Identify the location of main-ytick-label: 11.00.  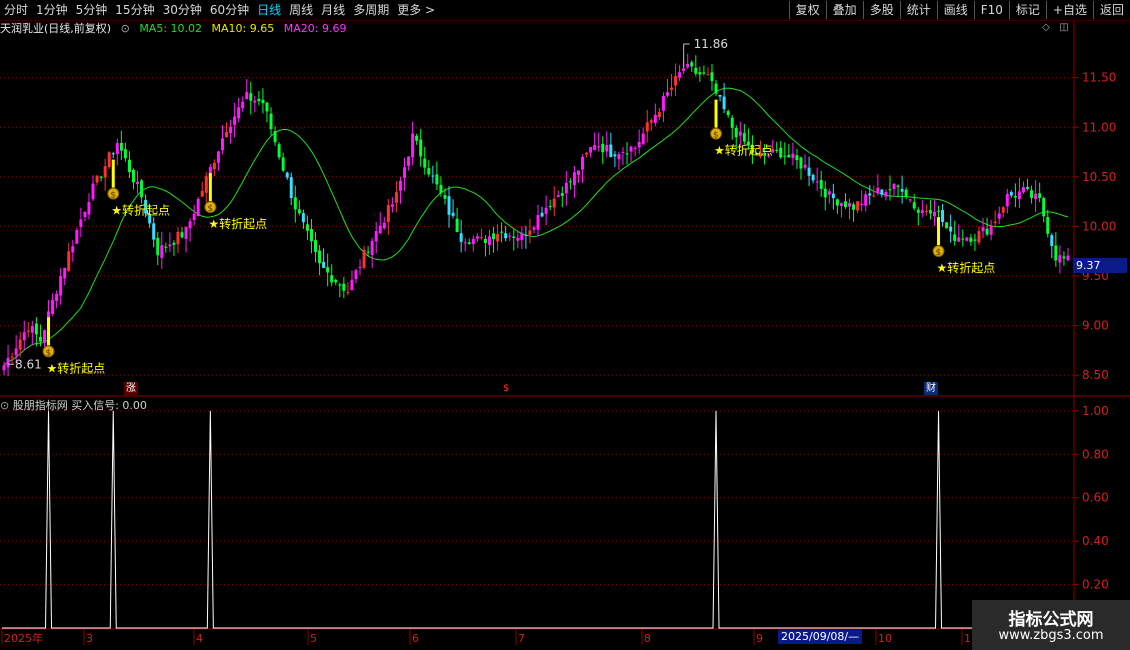
(1099, 127).